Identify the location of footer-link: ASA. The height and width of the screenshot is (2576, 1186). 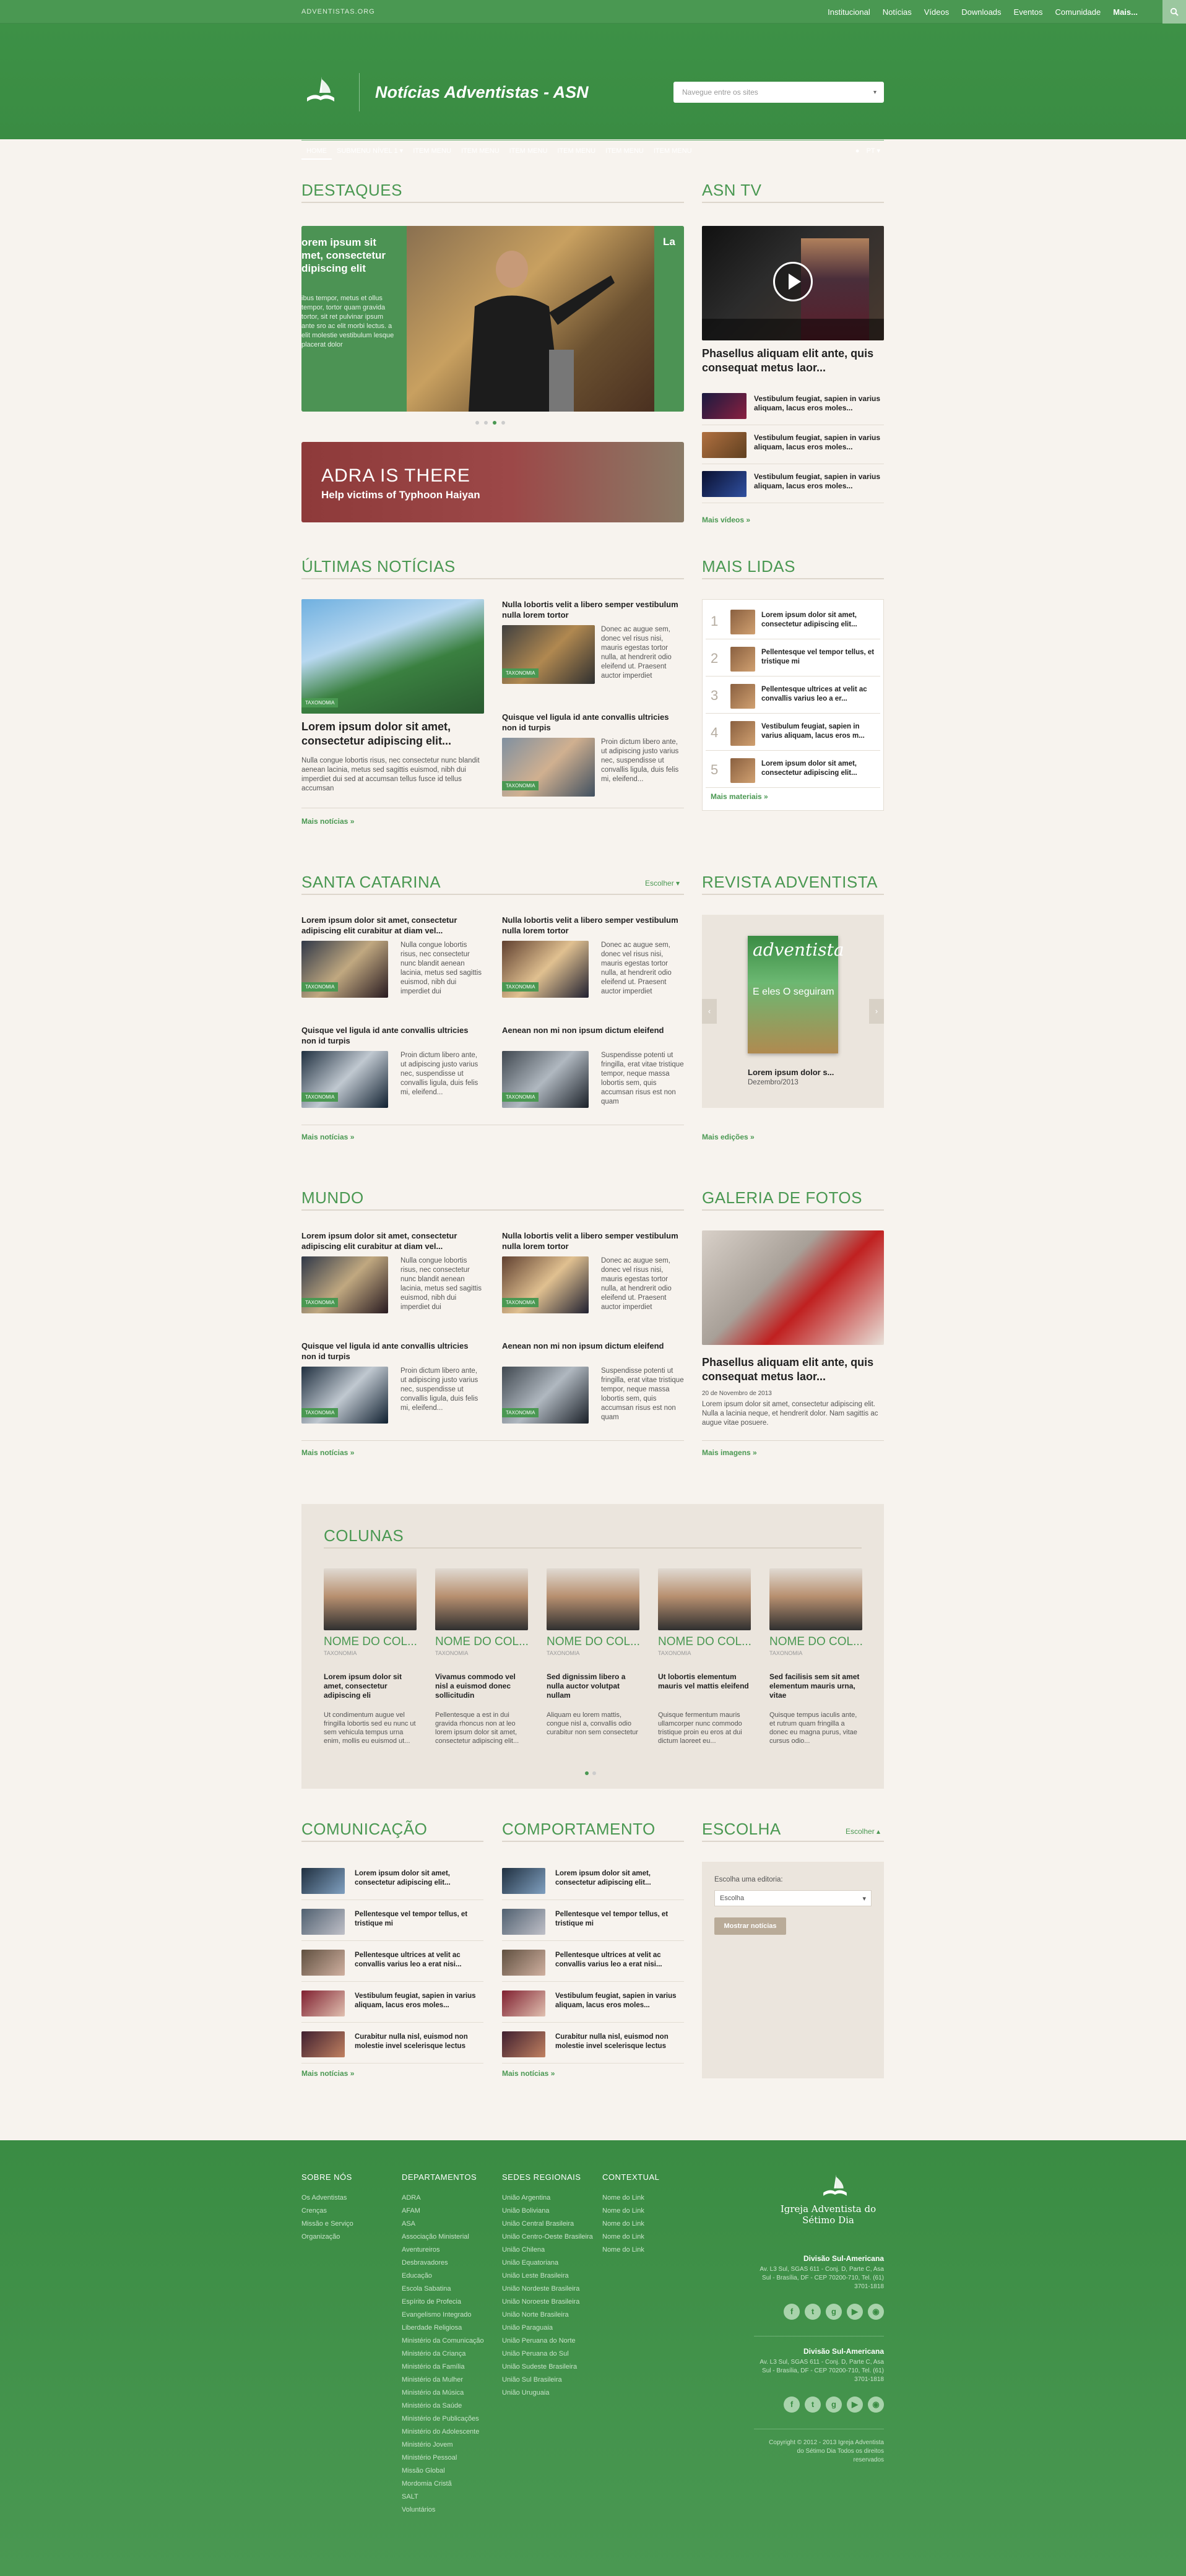
(443, 2224).